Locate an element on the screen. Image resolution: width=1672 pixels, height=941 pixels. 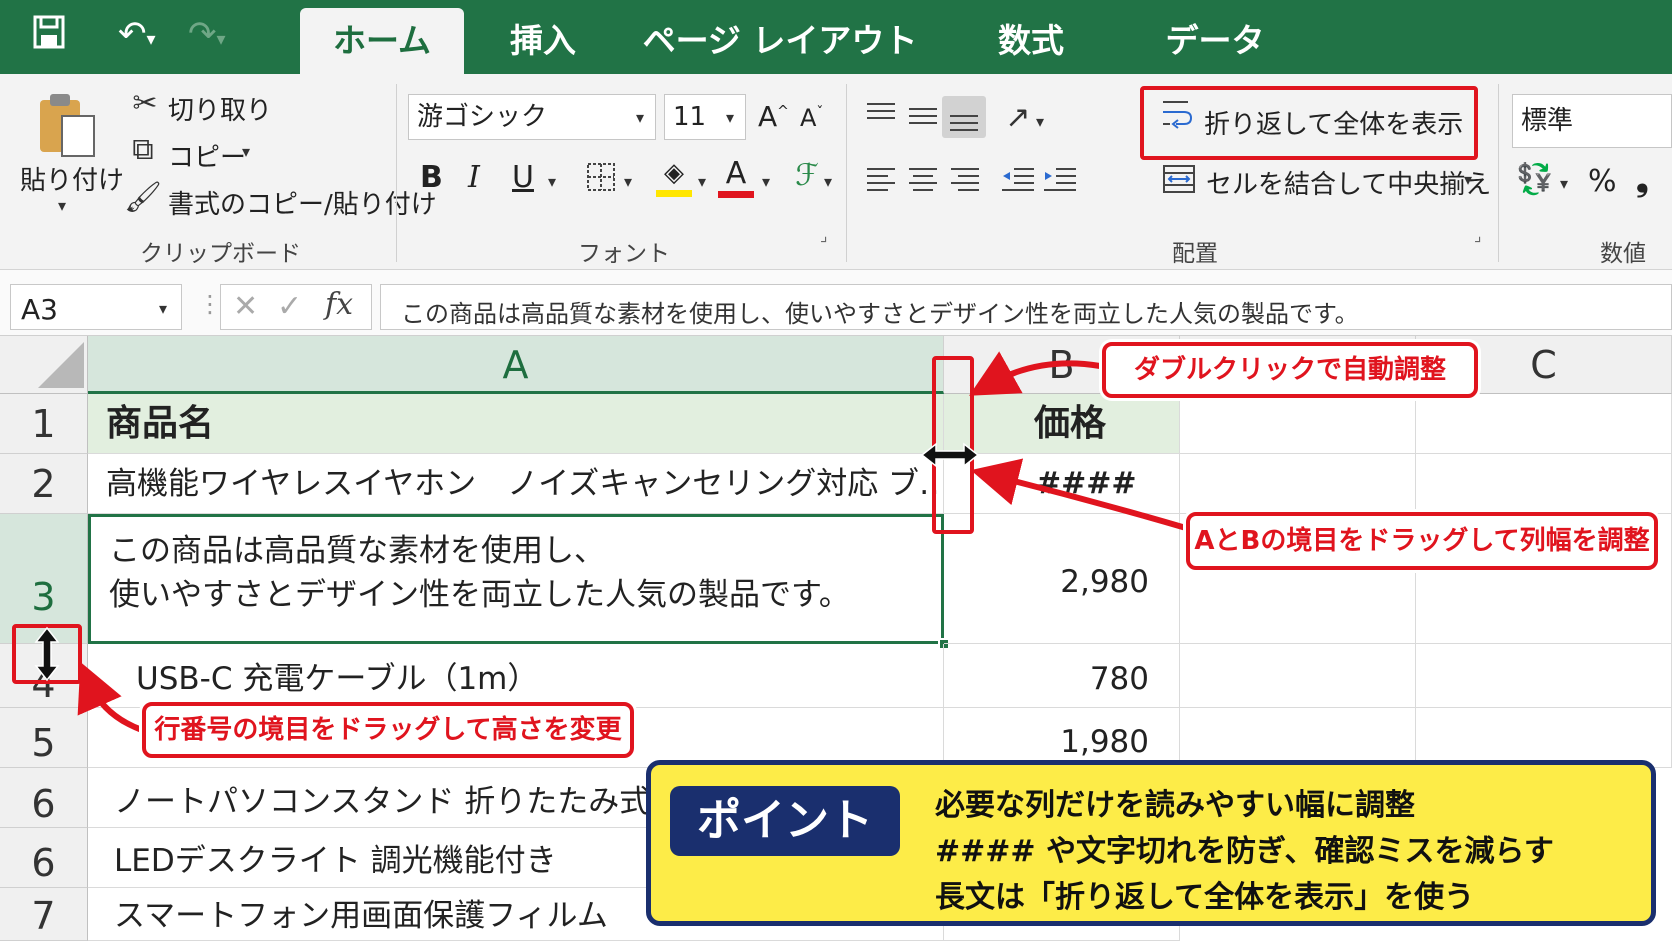
callout-drag-column: AとBの境目をドラッグして列幅を調整 is located at coordinates (1422, 541).